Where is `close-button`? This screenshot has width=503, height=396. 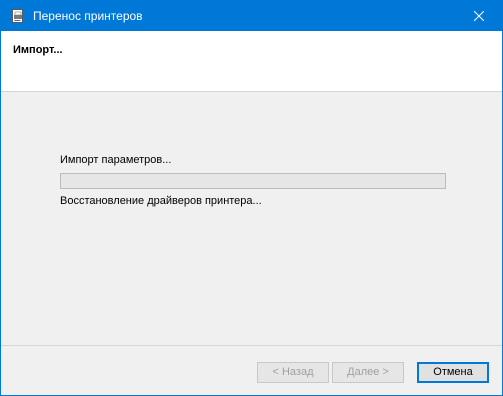 close-button is located at coordinates (479, 16).